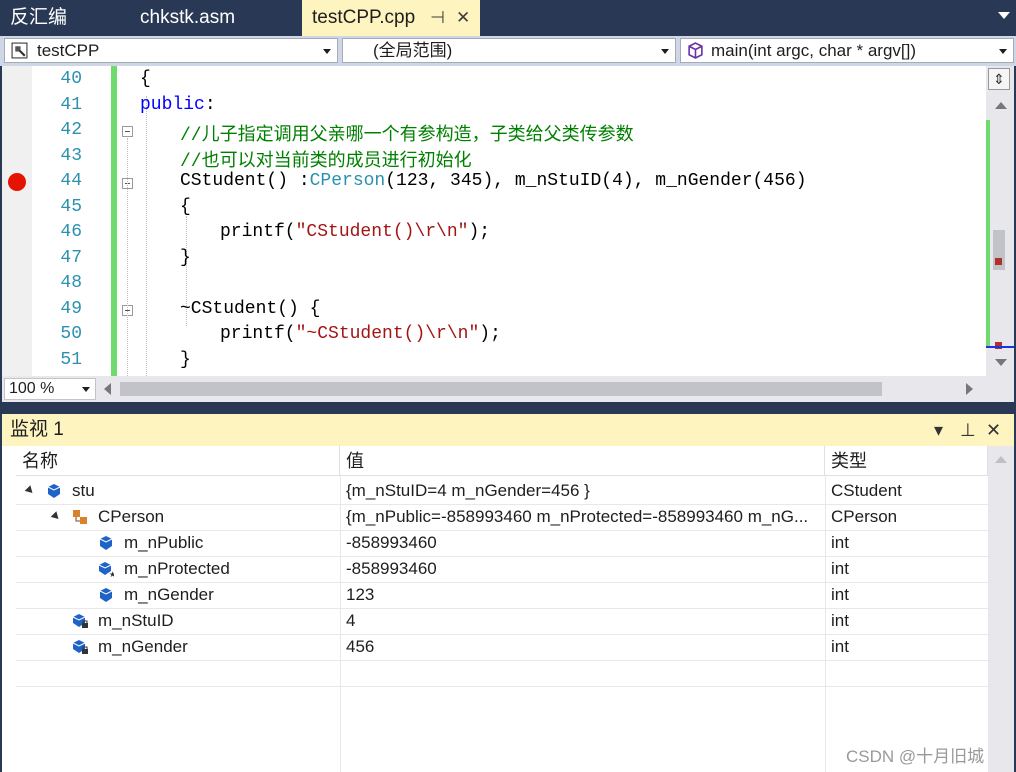 The height and width of the screenshot is (772, 1016). Describe the element at coordinates (360, 334) in the screenshot. I see `code-line: printf("~CStudent()\r\n");` at that location.